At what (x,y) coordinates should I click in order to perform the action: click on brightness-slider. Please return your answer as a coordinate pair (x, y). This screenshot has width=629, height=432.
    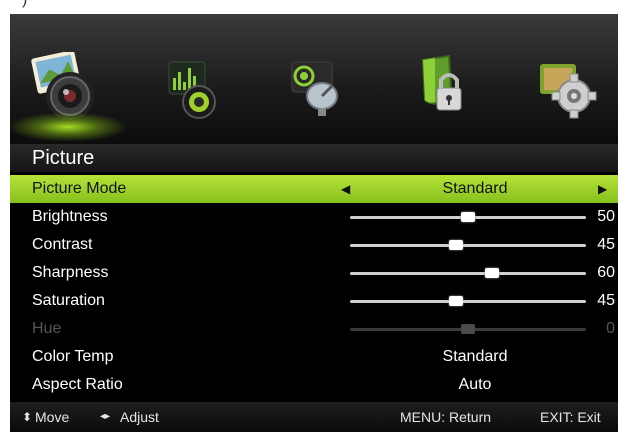
    Looking at the image, I should click on (468, 217).